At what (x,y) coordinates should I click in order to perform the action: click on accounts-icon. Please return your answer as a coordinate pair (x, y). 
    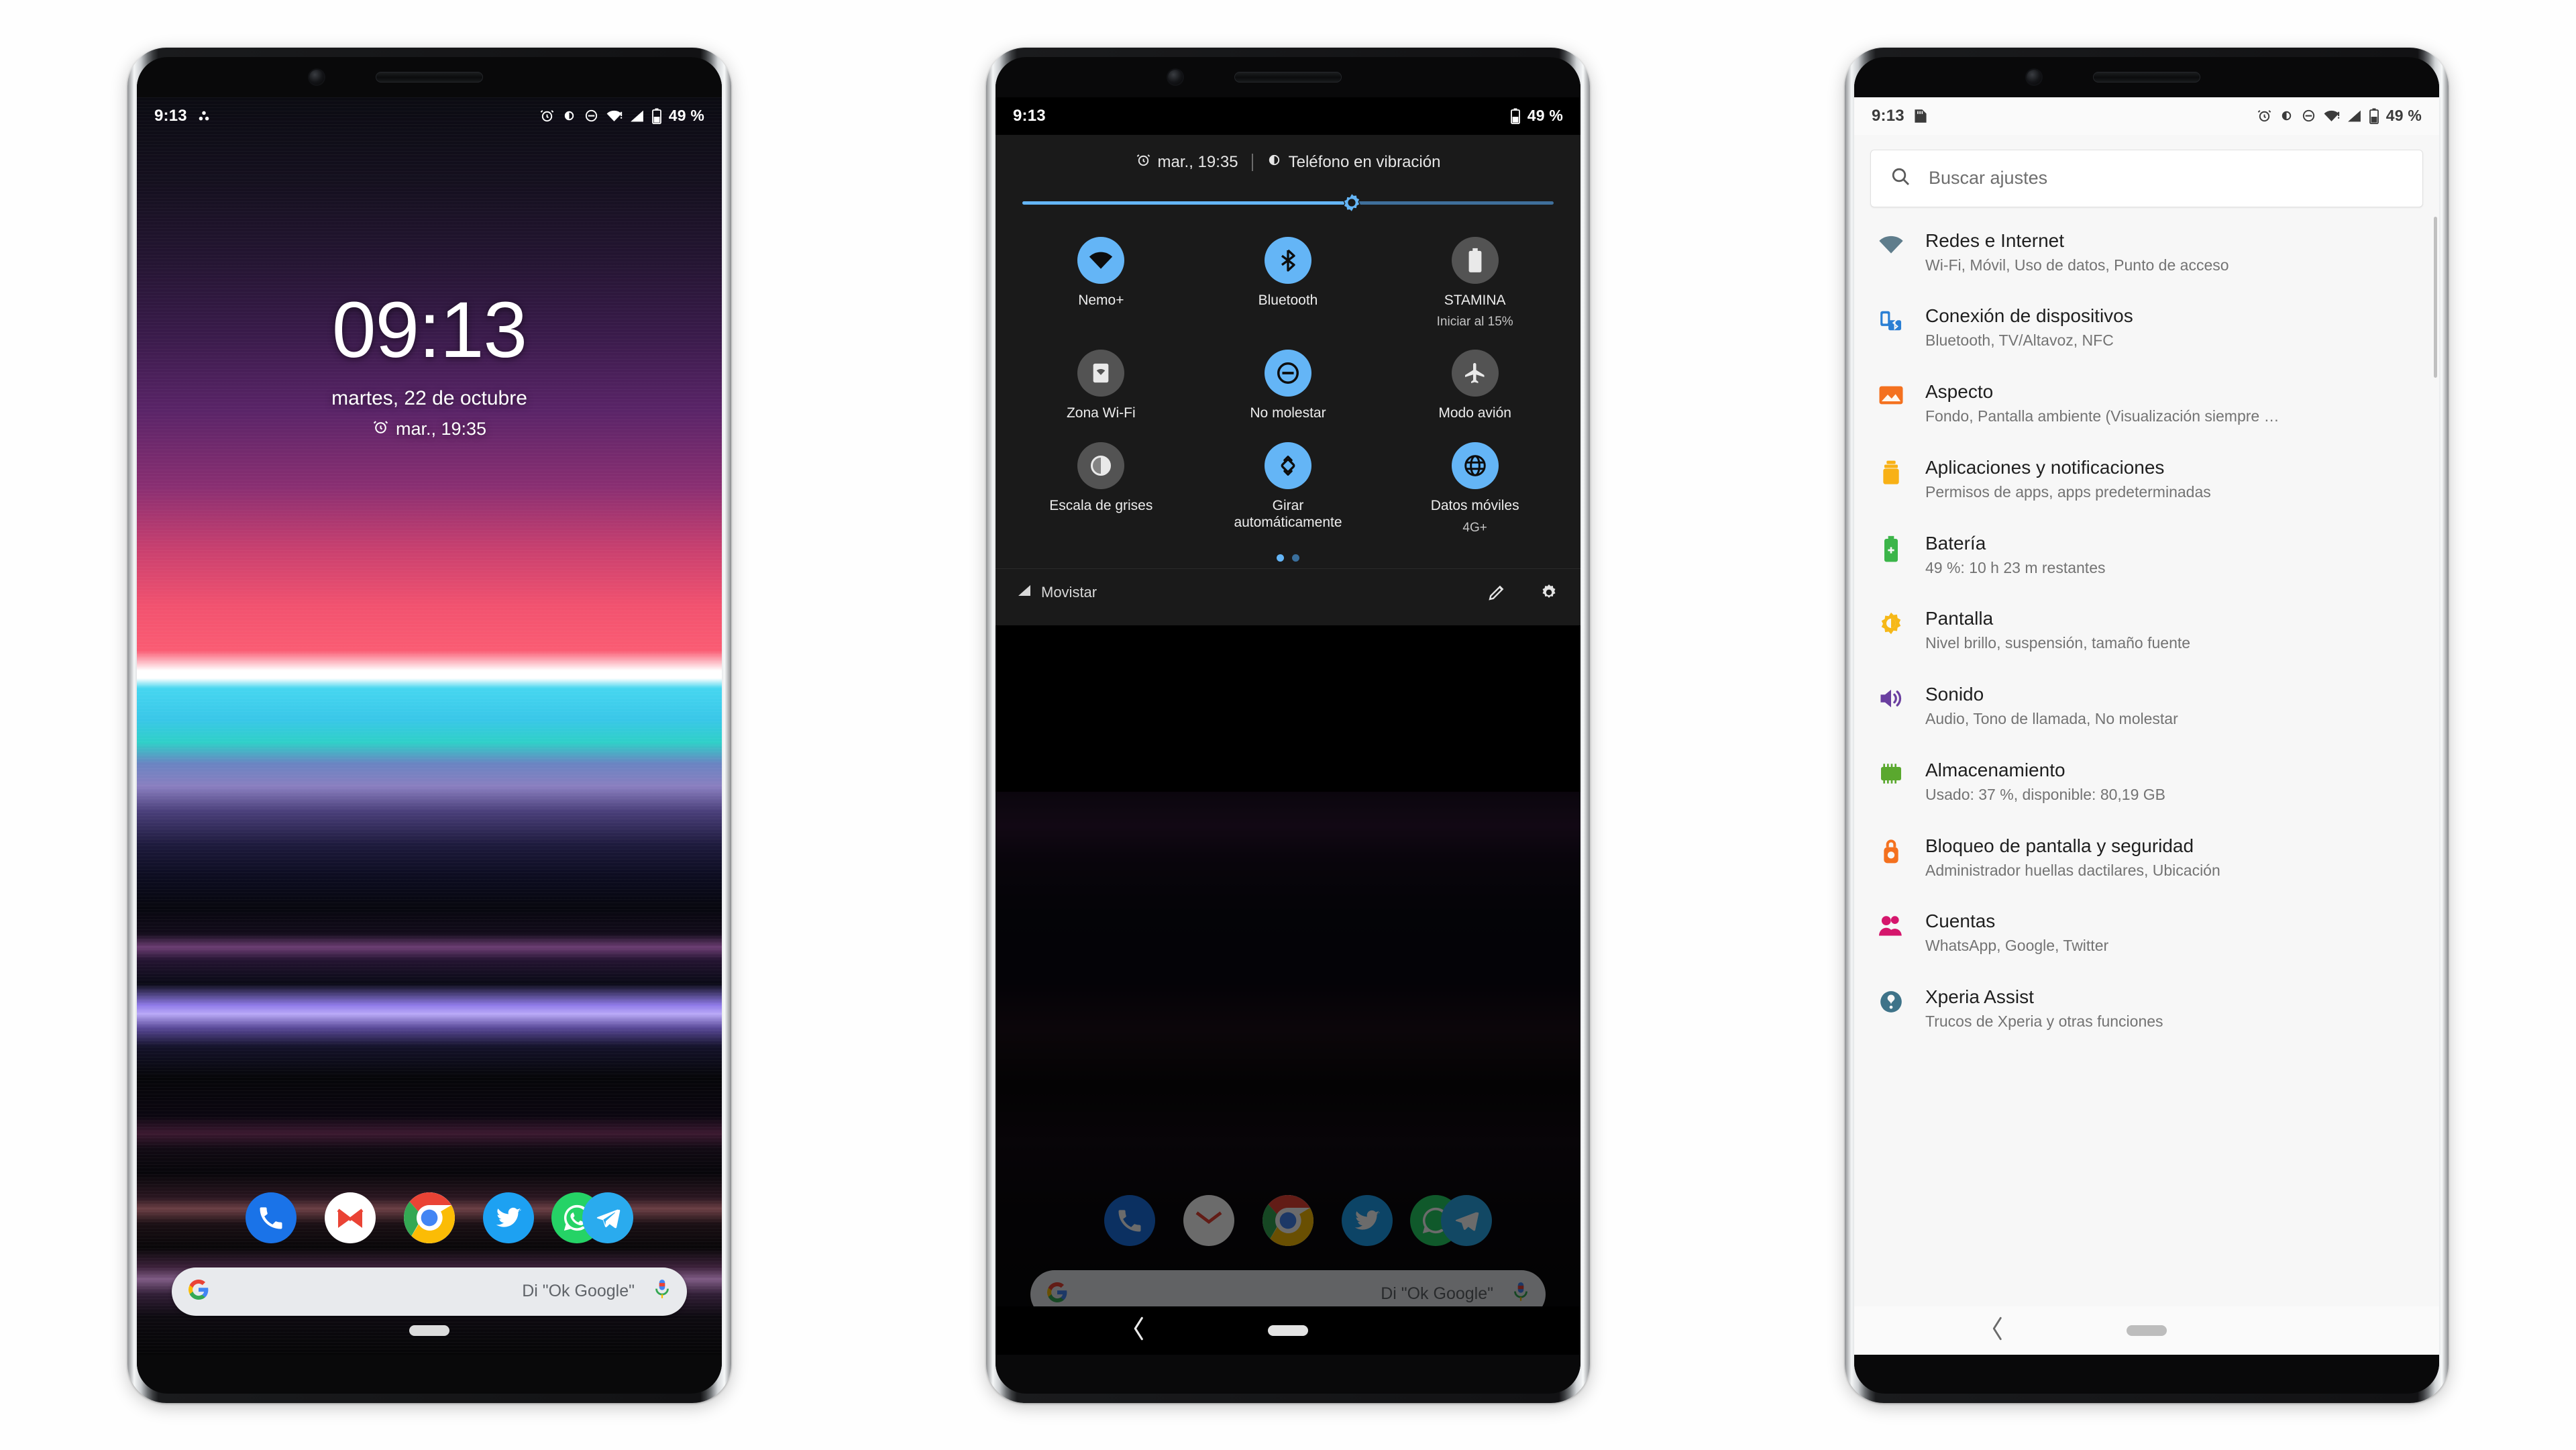
    Looking at the image, I should click on (1891, 923).